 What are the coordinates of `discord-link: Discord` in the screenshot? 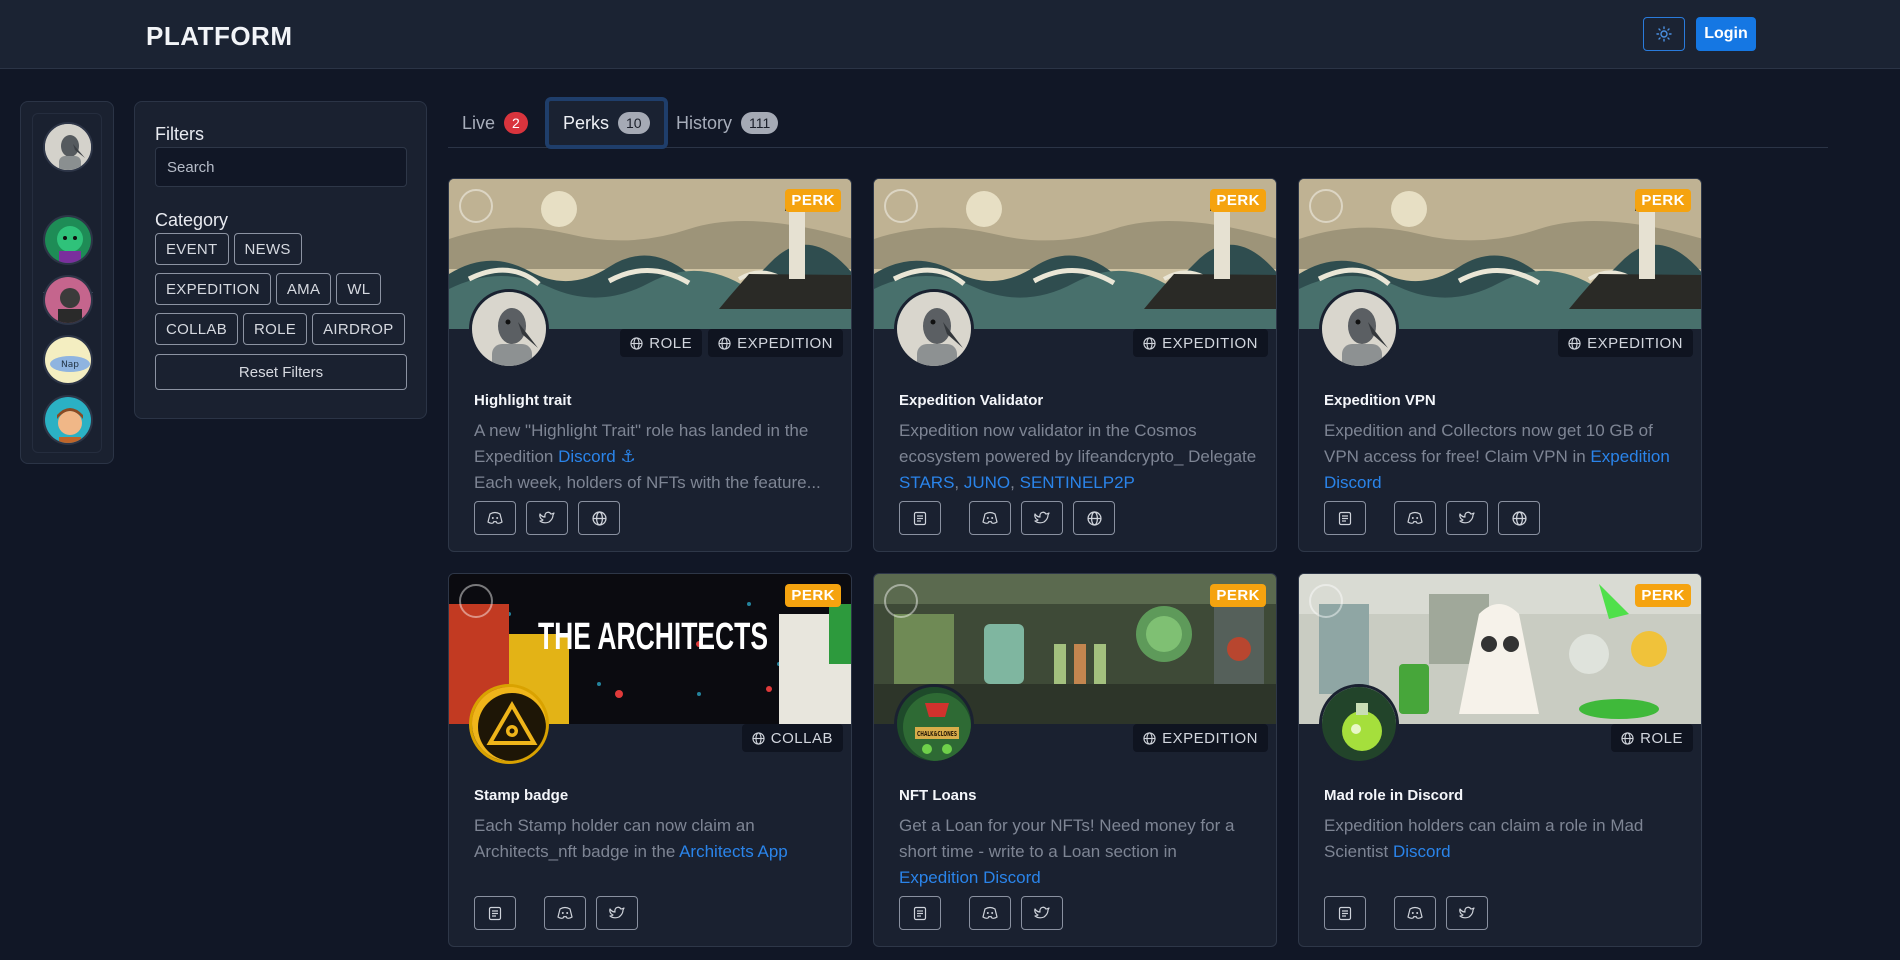 It's located at (1422, 851).